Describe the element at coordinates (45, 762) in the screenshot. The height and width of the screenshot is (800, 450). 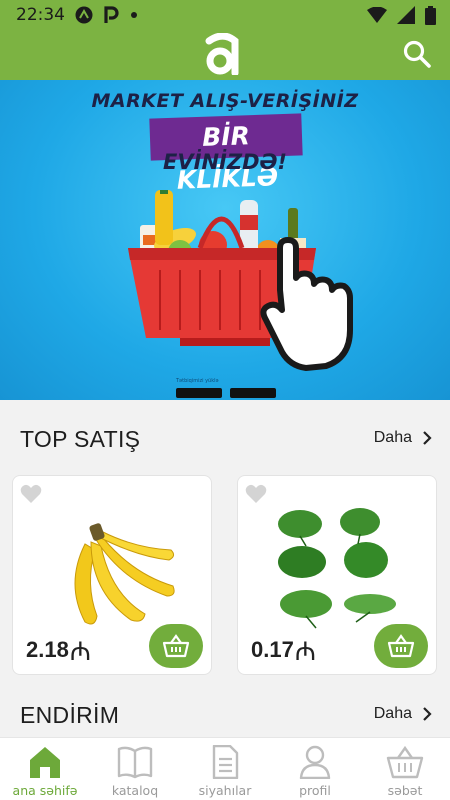
I see `home-icon` at that location.